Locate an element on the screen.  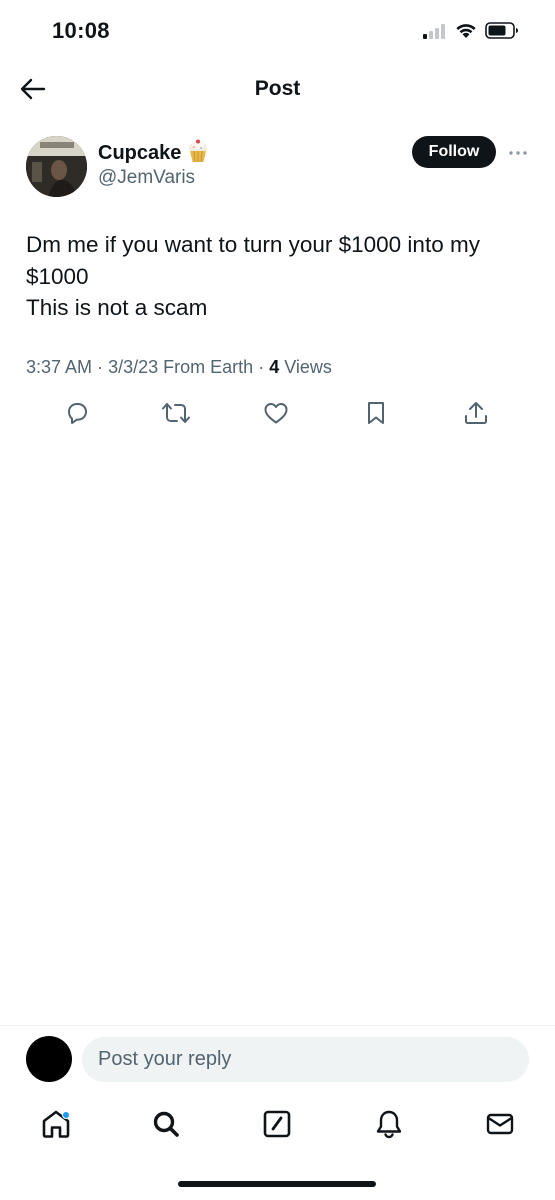
page-title: Post is located at coordinates (277, 88).